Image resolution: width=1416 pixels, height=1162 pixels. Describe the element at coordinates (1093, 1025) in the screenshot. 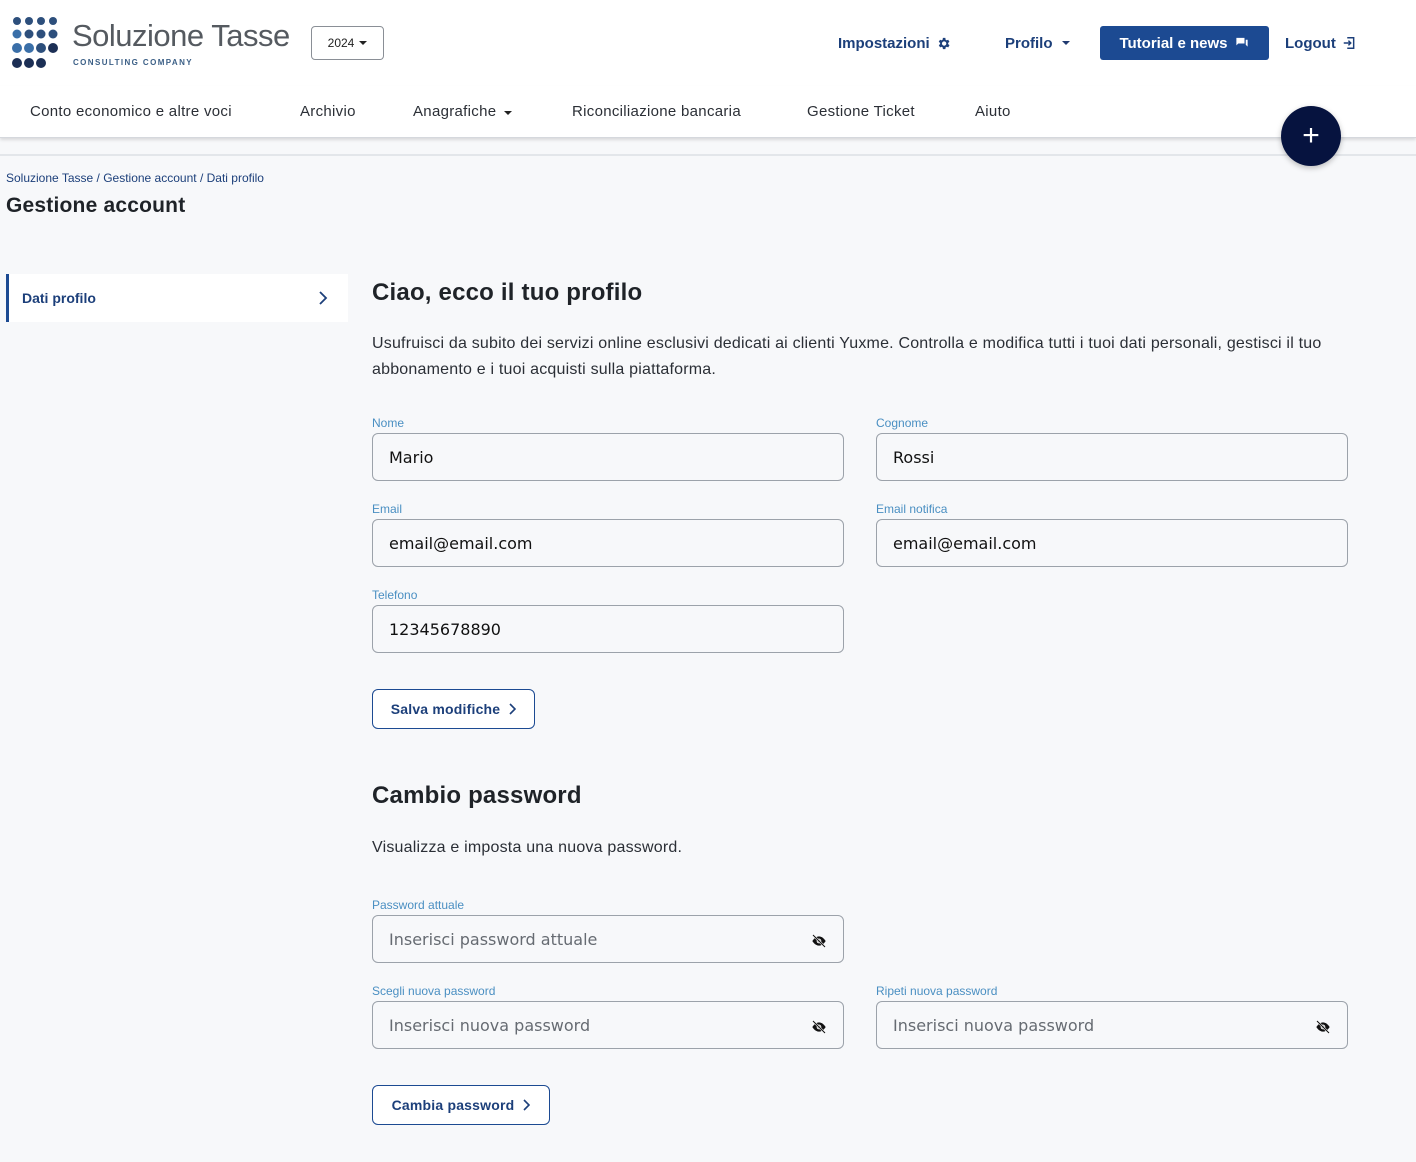

I see `repeat-password-input` at that location.